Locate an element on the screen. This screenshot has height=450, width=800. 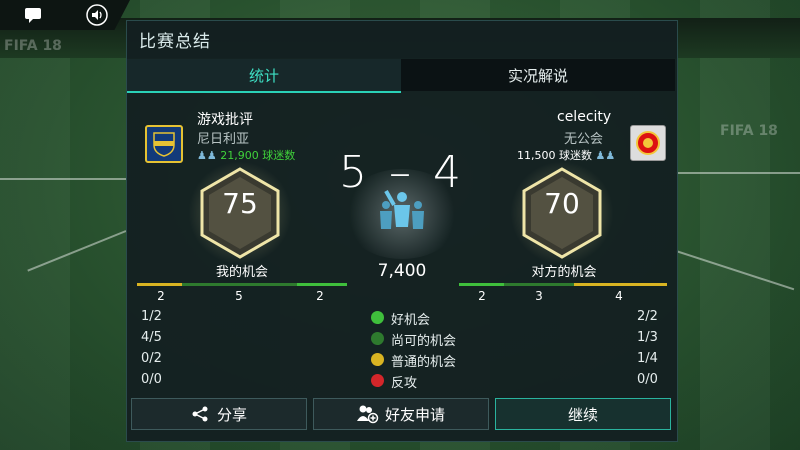
stat-label: 反攻 is located at coordinates (404, 383).